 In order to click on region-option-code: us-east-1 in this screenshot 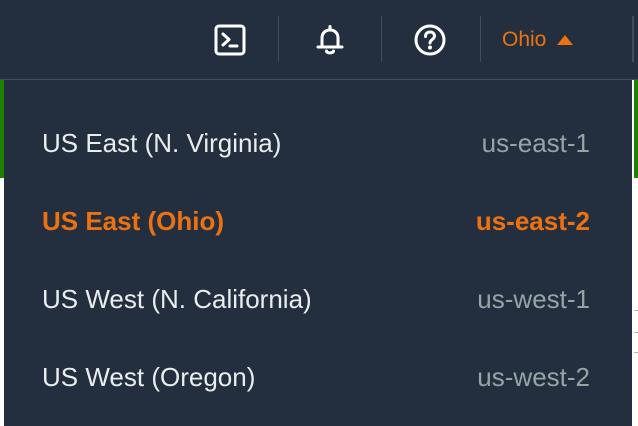, I will do `click(535, 142)`.